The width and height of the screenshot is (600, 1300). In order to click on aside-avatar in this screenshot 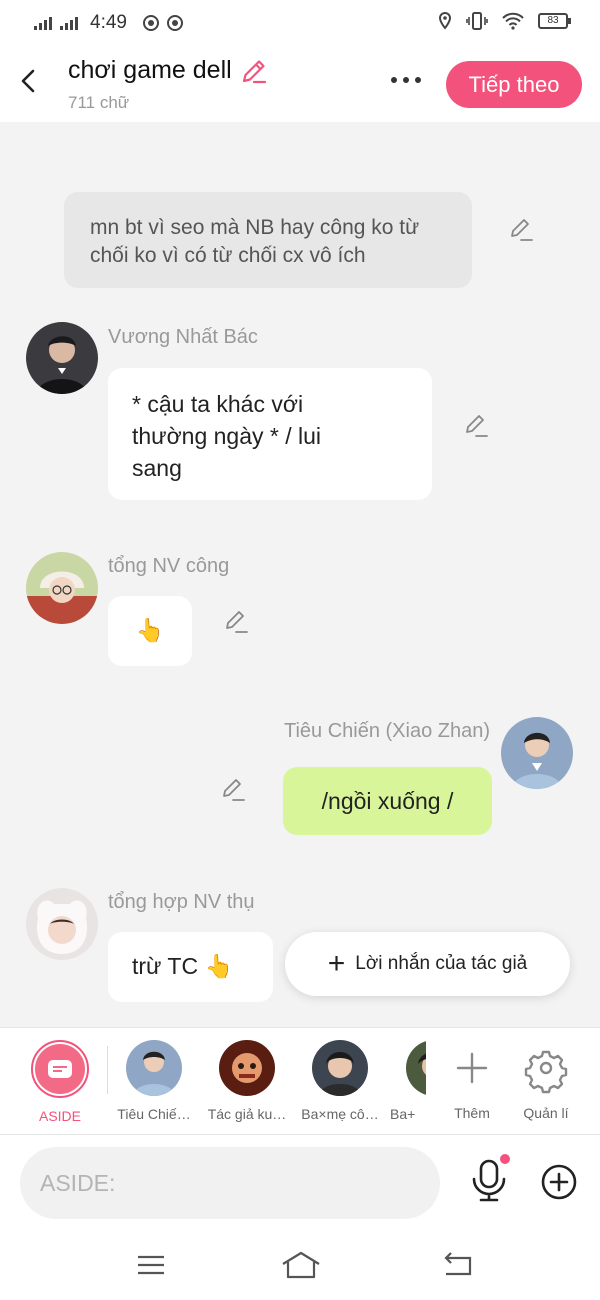, I will do `click(60, 1069)`.